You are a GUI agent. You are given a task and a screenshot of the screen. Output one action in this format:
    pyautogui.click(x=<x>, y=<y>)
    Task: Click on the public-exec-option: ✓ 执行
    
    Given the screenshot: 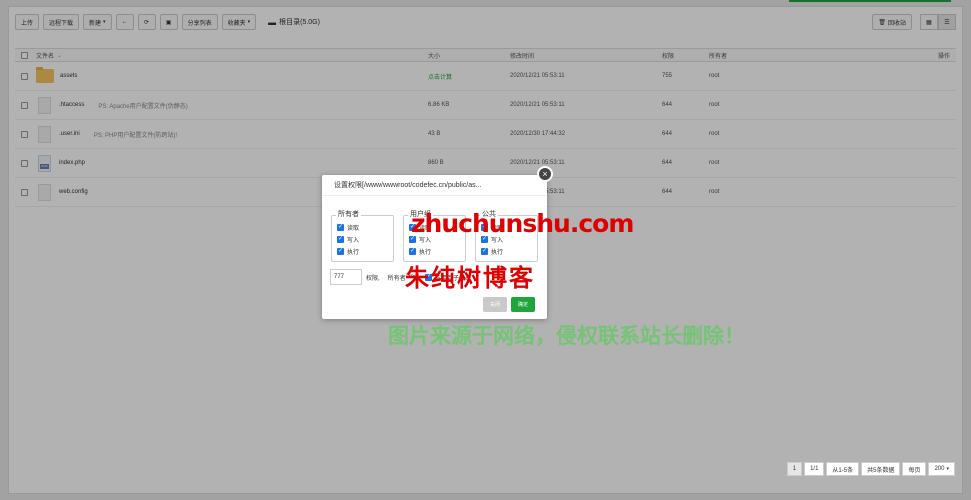 What is the action you would take?
    pyautogui.click(x=492, y=251)
    